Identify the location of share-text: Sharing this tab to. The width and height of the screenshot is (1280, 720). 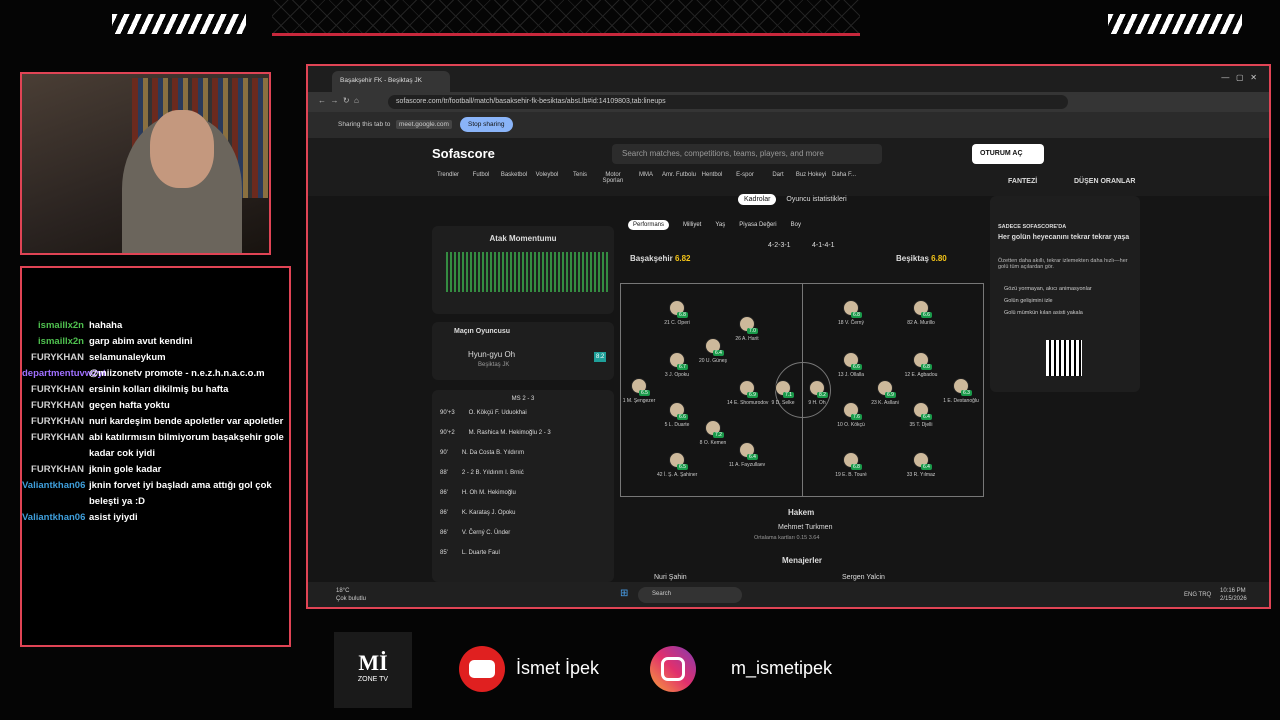
(364, 124).